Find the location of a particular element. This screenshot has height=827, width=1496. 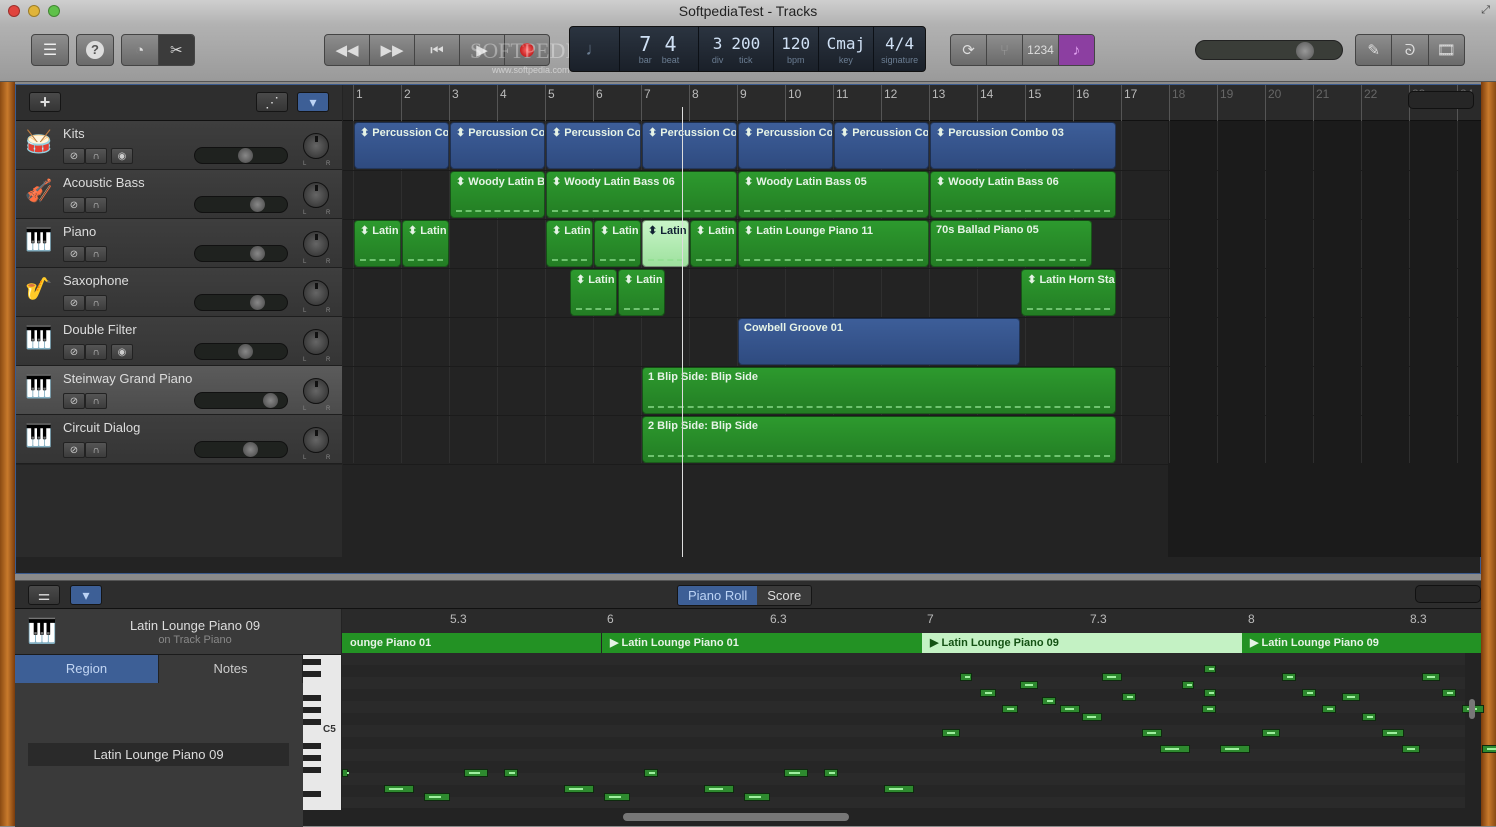

region: 70s Ballad Piano 05 is located at coordinates (1011, 243).